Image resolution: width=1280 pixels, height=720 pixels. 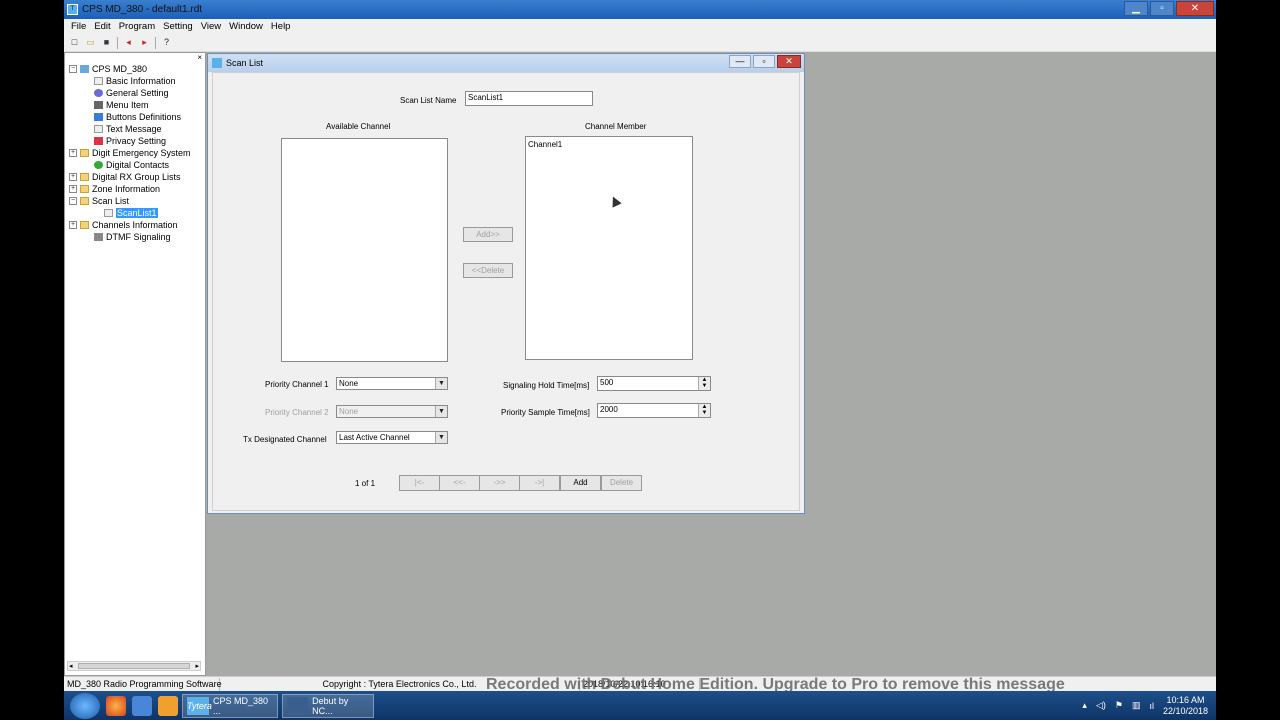 I want to click on document-icon, so click(x=98, y=81).